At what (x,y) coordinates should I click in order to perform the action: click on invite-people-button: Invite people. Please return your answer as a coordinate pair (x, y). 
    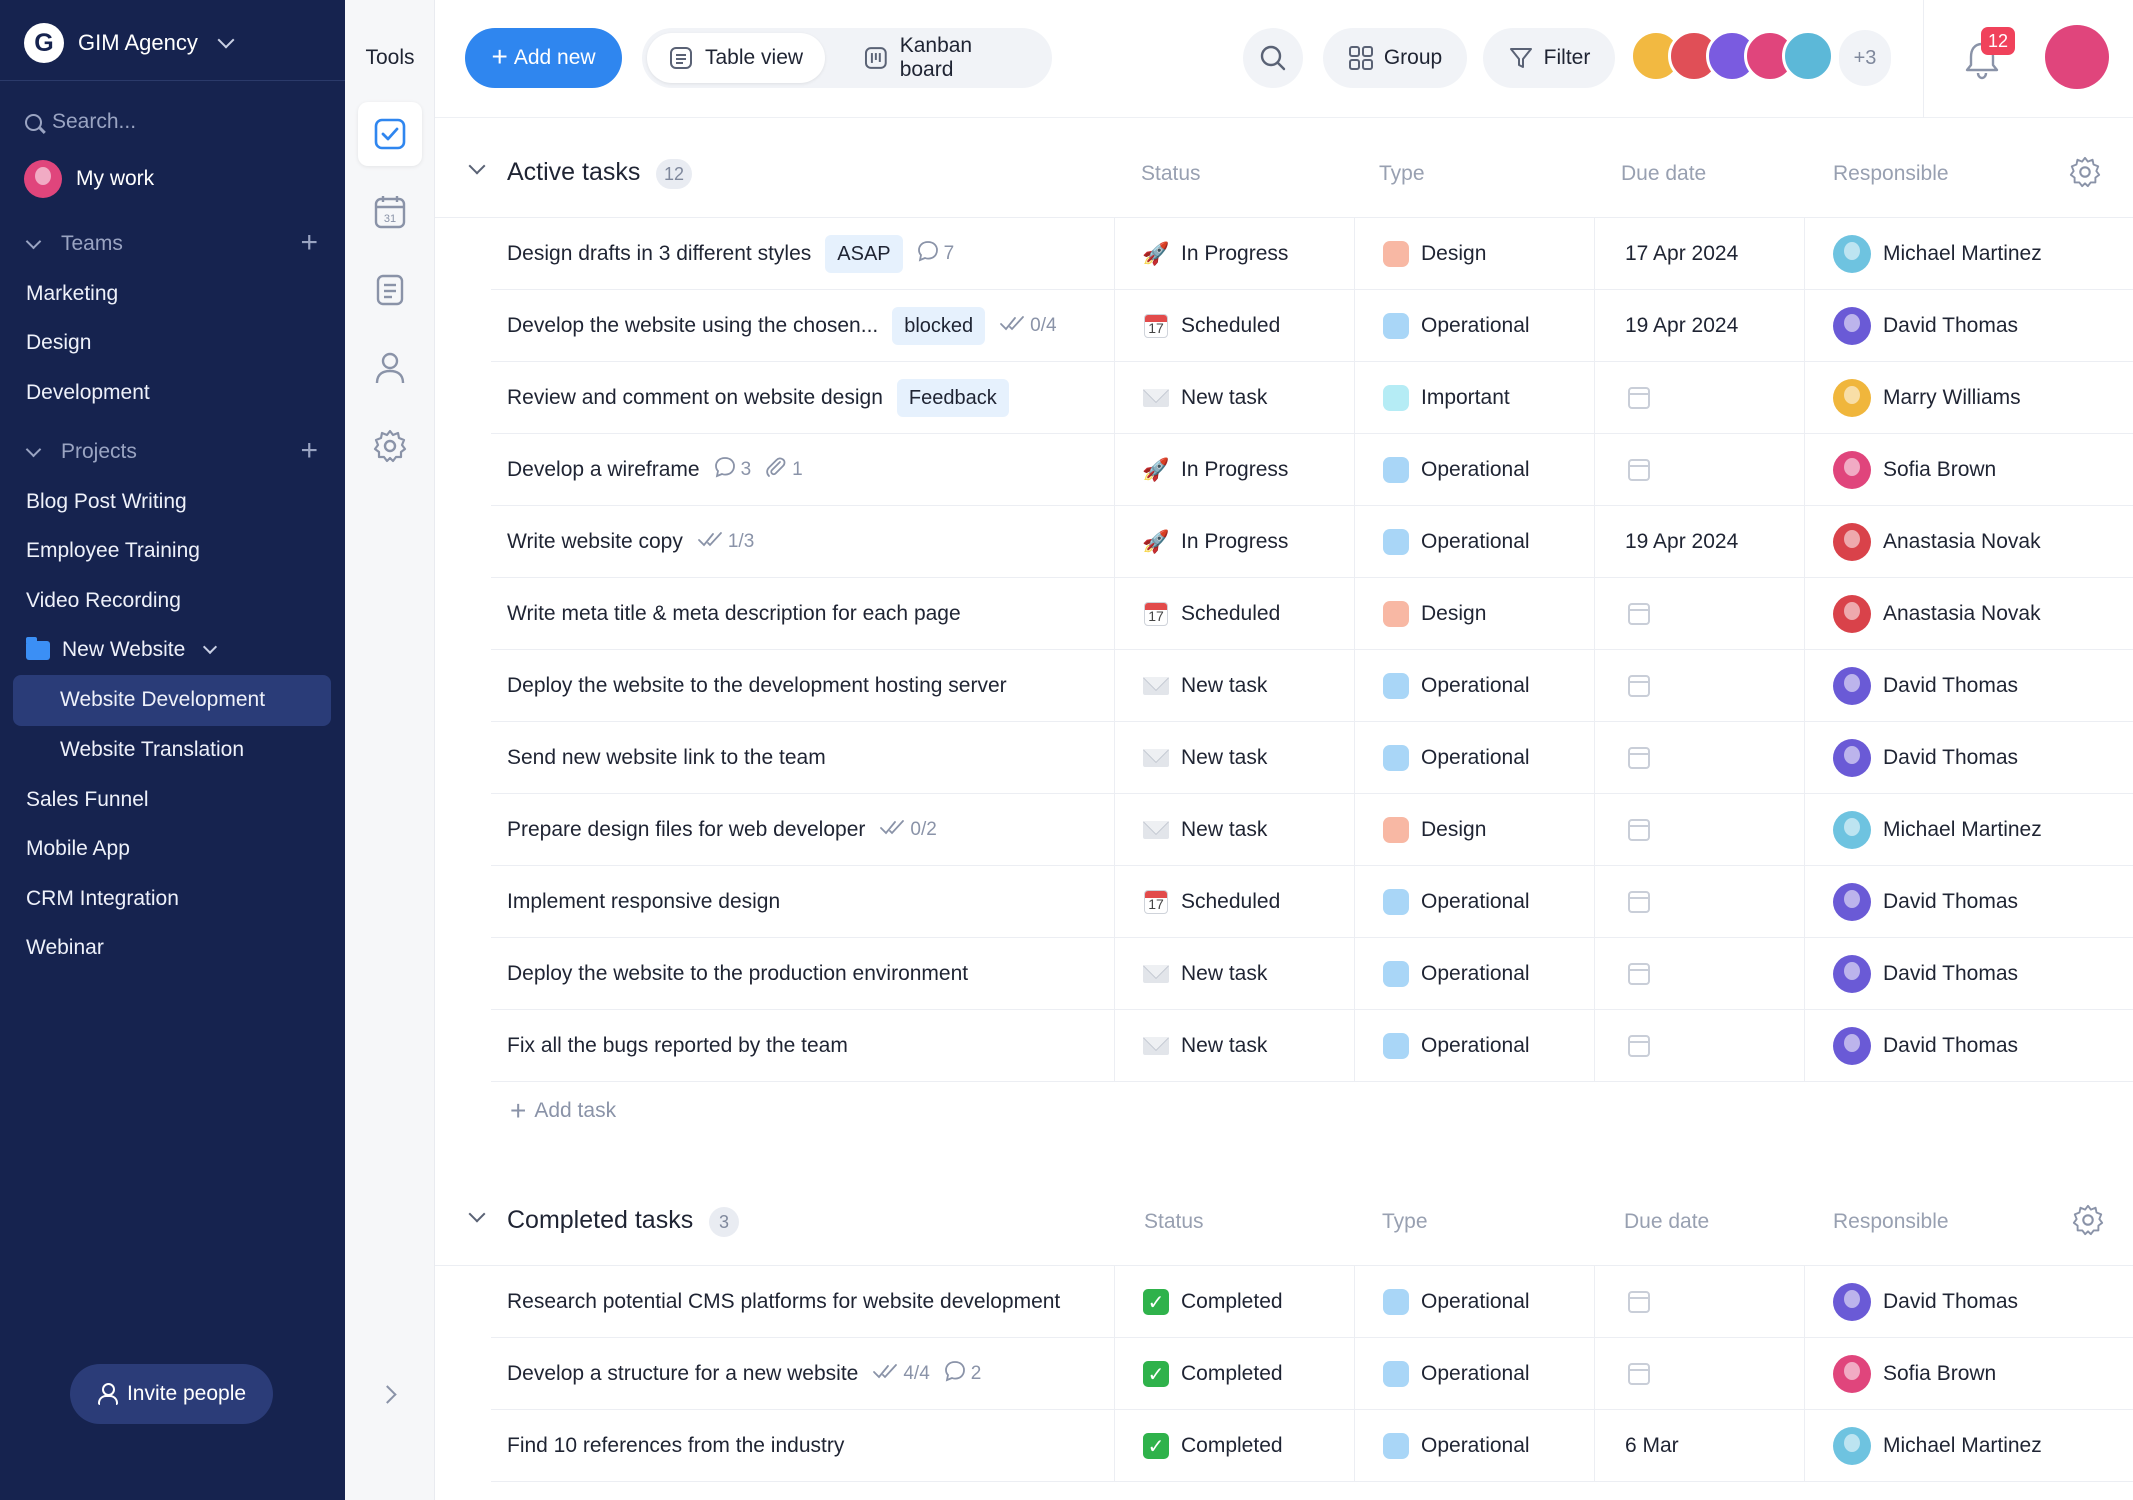
    Looking at the image, I should click on (171, 1394).